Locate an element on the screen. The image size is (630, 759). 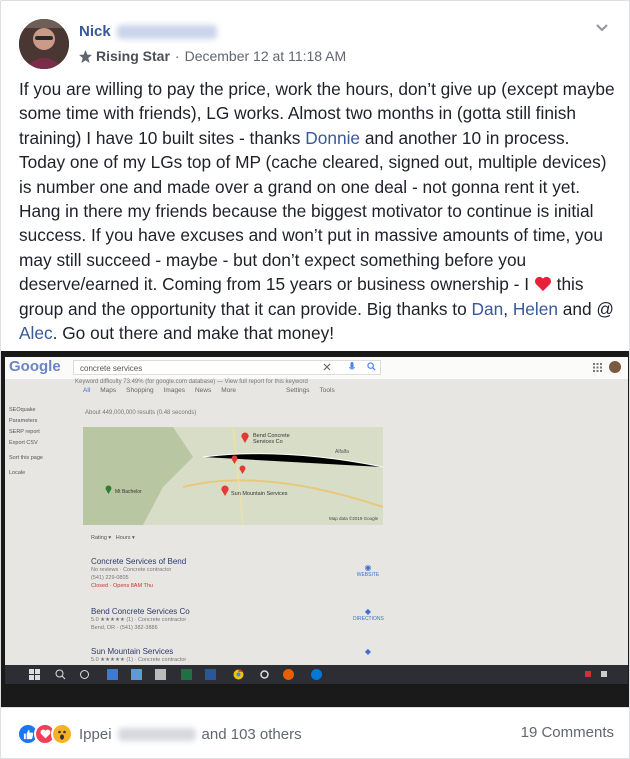
author-name: Nick is located at coordinates (148, 31).